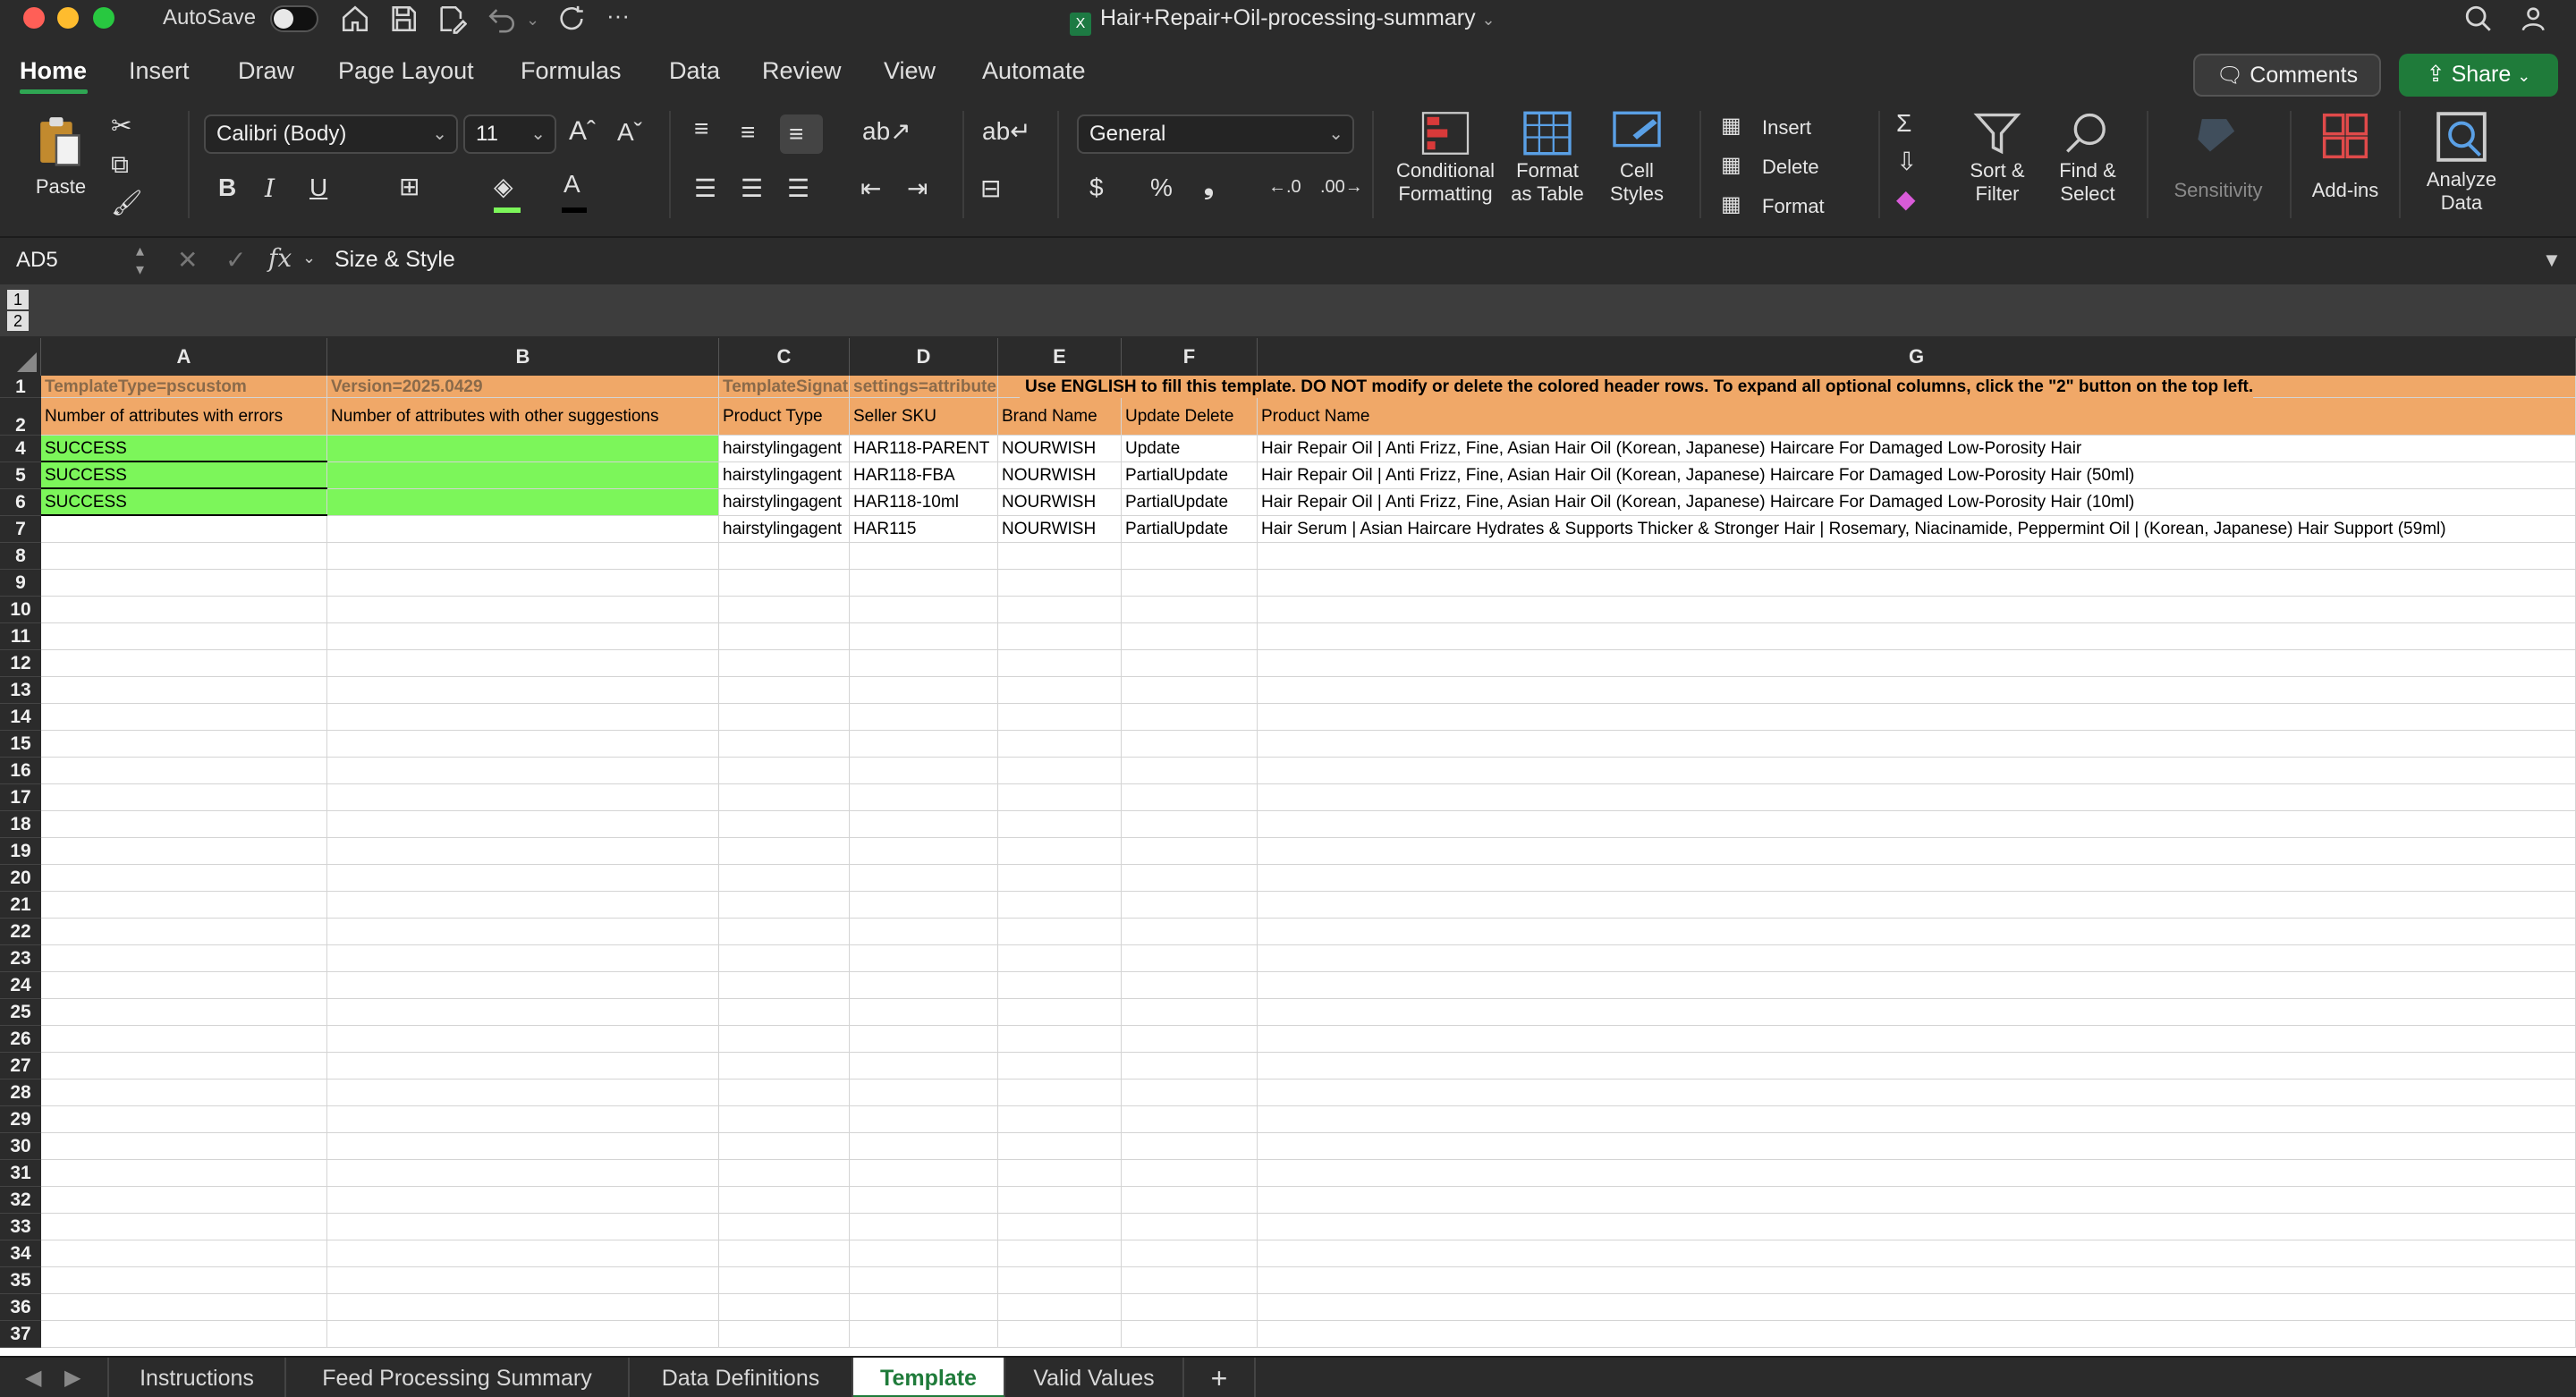 The image size is (2576, 1397). What do you see at coordinates (1547, 158) in the screenshot?
I see `format-as-table-button: Format as Table` at bounding box center [1547, 158].